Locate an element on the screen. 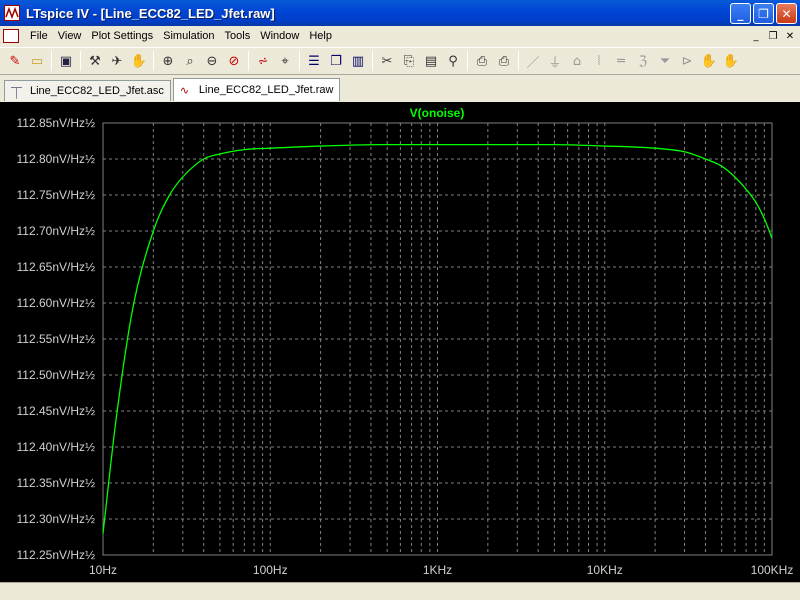  y-tick-label: 112.75nV/Hz½ is located at coordinates (56, 195).